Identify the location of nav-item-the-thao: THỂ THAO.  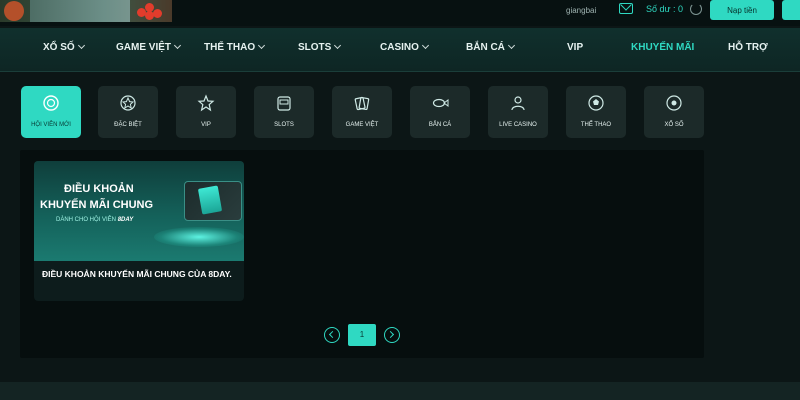
(235, 47).